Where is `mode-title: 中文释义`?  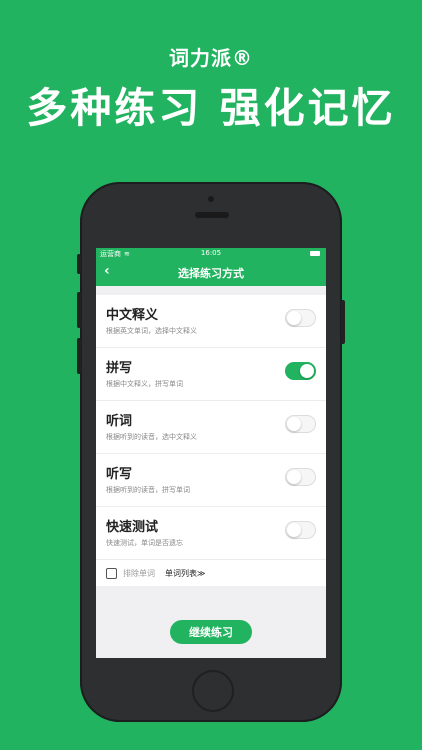
mode-title: 中文释义 is located at coordinates (132, 315).